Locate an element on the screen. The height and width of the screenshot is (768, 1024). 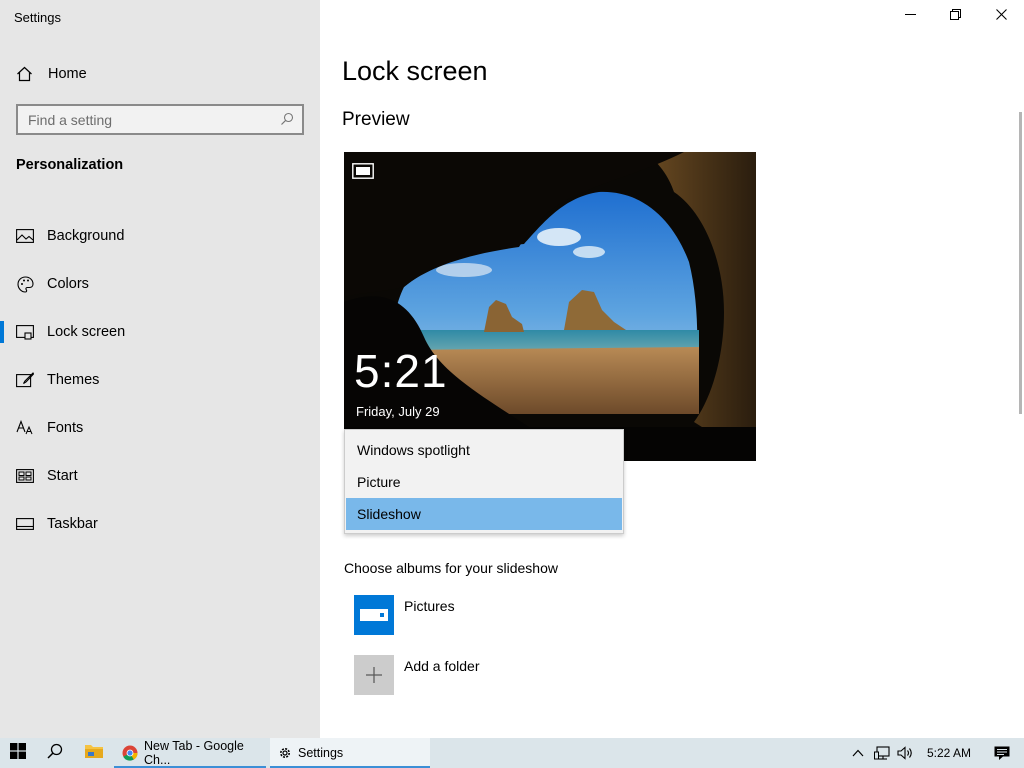
taskbar-icon is located at coordinates (25, 524).